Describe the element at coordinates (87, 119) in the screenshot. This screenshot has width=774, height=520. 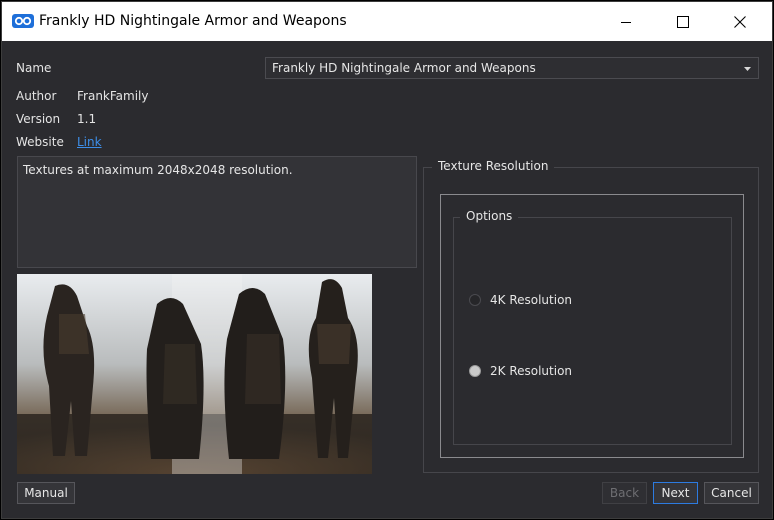
I see `version-value: 1.1` at that location.